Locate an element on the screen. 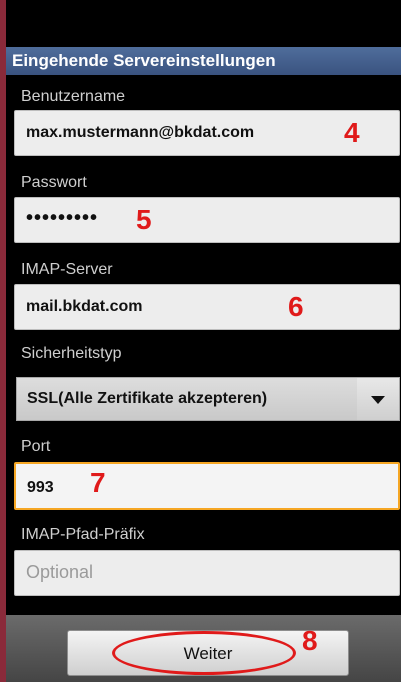 The height and width of the screenshot is (682, 401). port-value: 993 is located at coordinates (40, 487).